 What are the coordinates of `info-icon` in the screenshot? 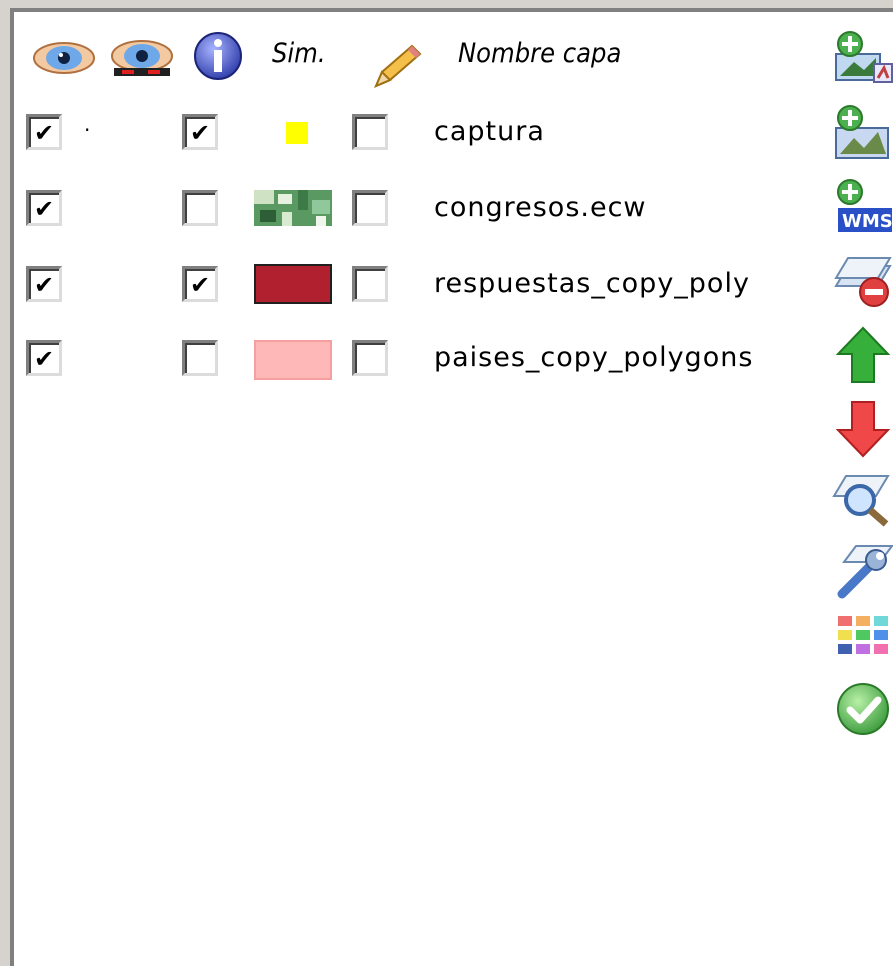 It's located at (218, 56).